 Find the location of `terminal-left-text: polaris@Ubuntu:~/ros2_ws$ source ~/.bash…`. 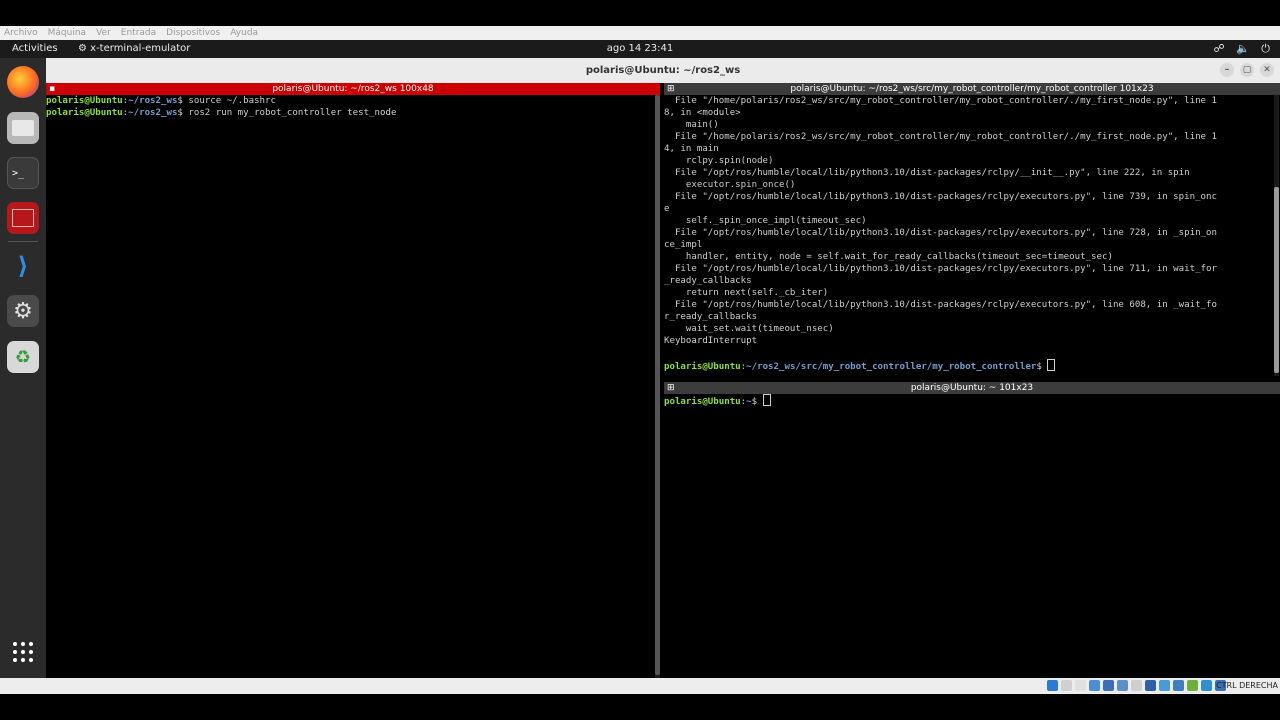

terminal-left-text: polaris@Ubuntu:~/ros2_ws$ source ~/.bash… is located at coordinates (351, 107).